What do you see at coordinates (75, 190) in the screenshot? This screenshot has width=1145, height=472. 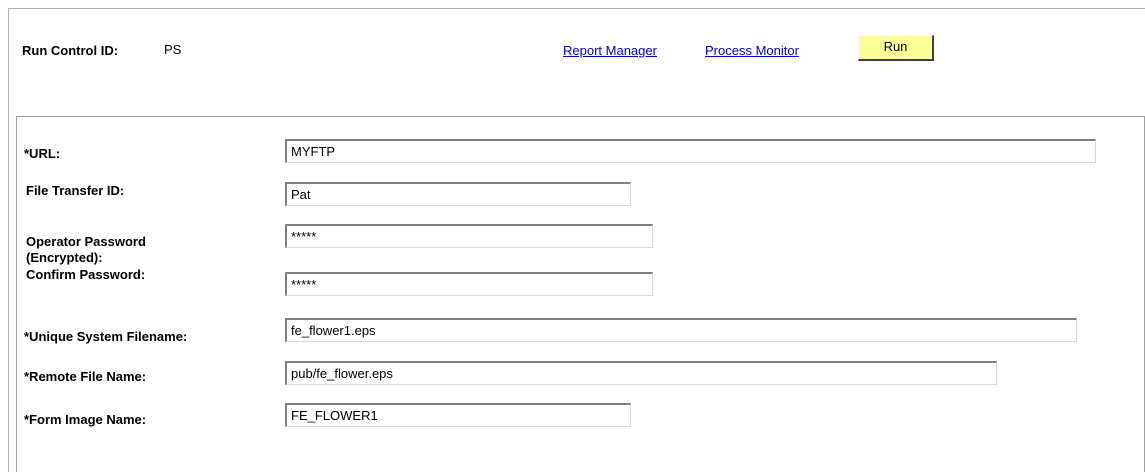 I see `file-transfer-id-label: File Transfer ID:` at bounding box center [75, 190].